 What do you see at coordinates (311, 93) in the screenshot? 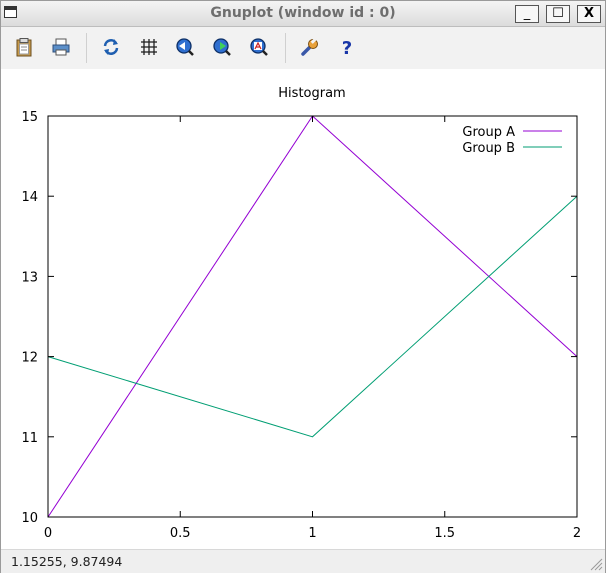
I see `chart-title: Histogram` at bounding box center [311, 93].